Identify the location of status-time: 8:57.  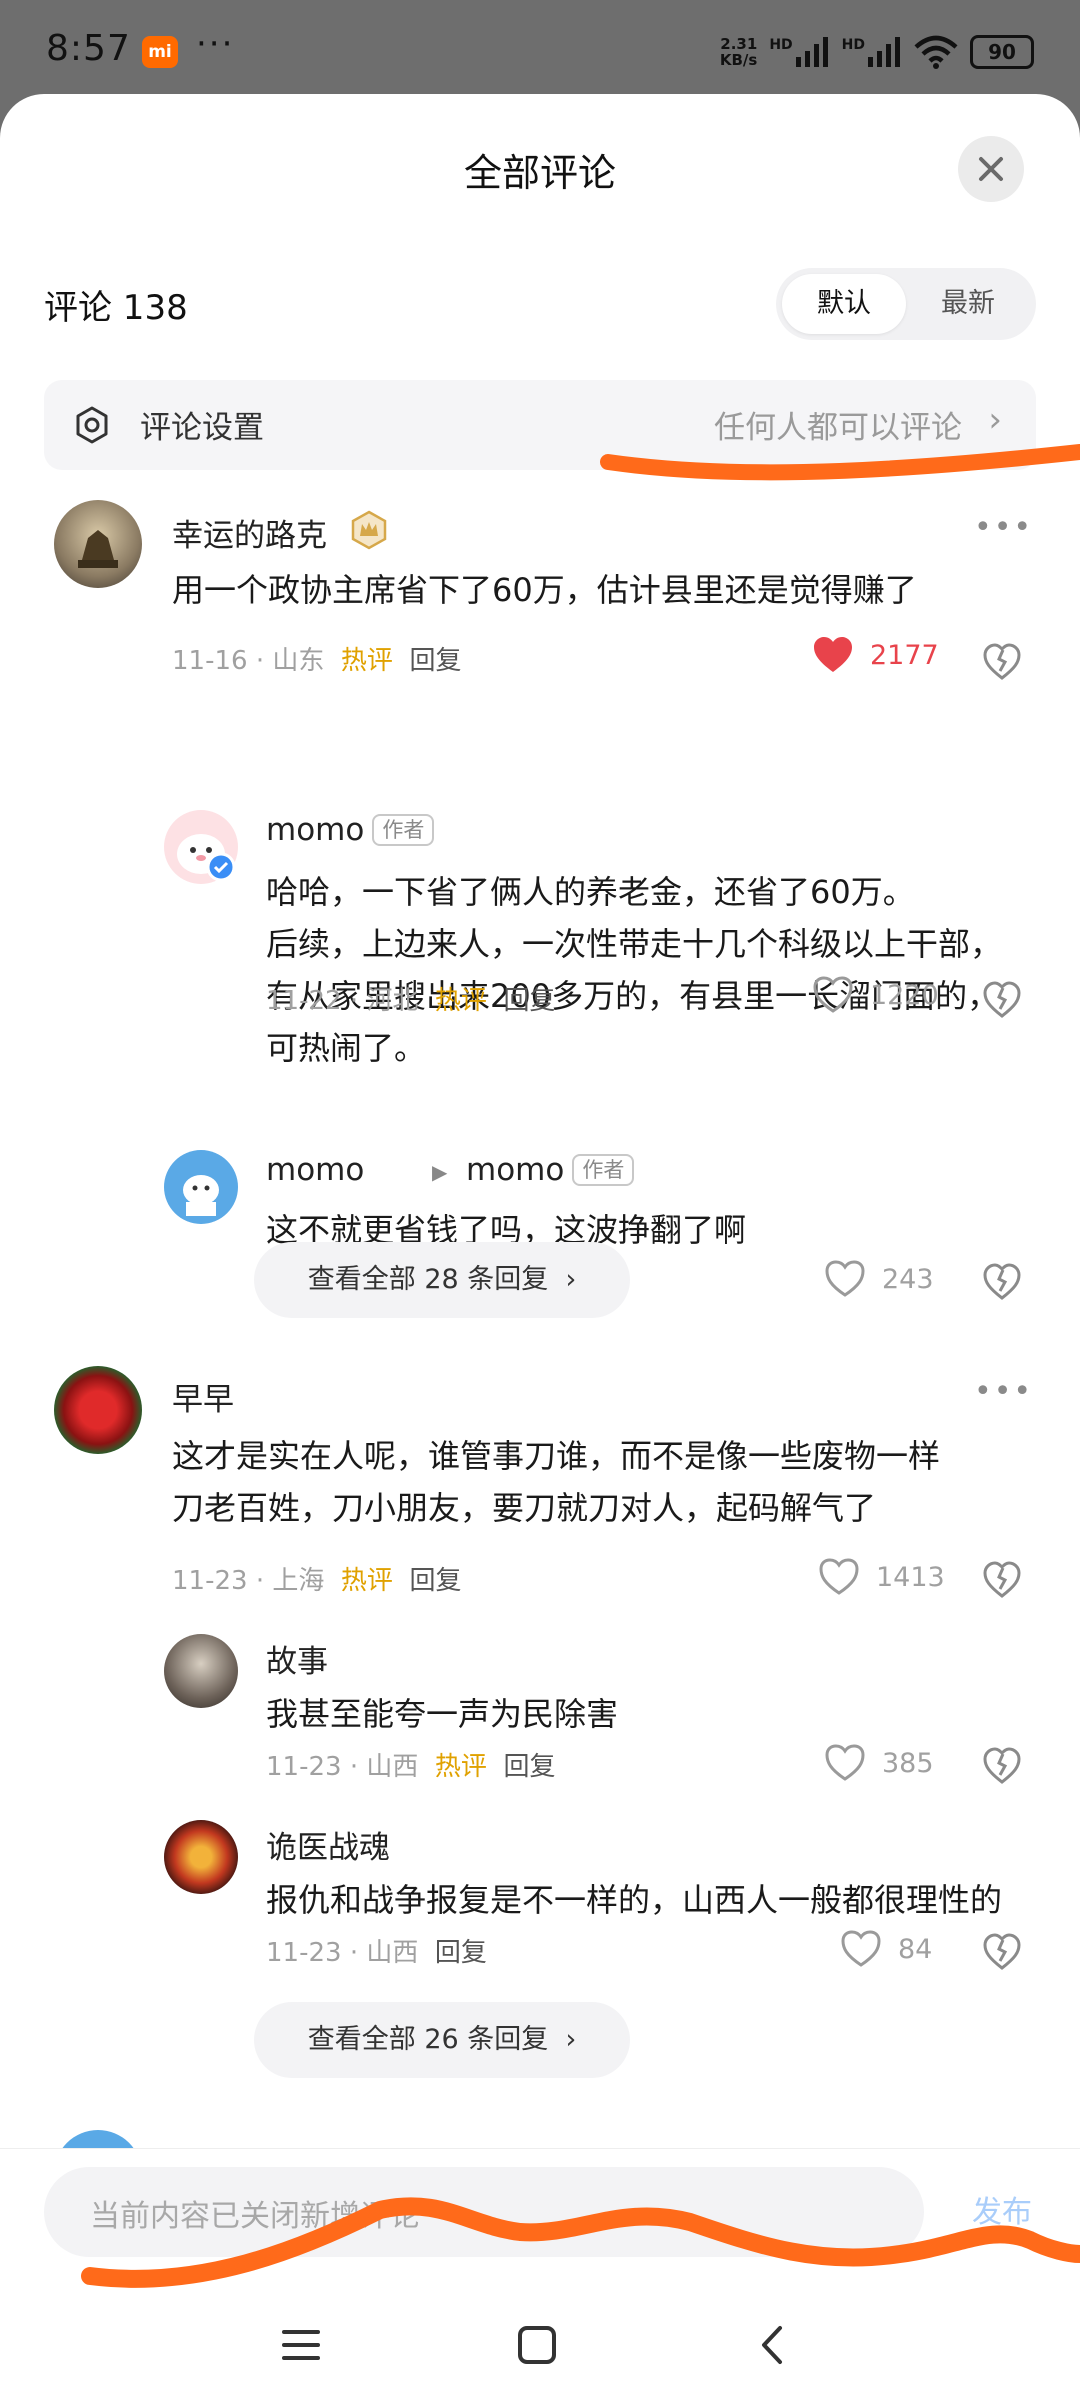
(88, 48).